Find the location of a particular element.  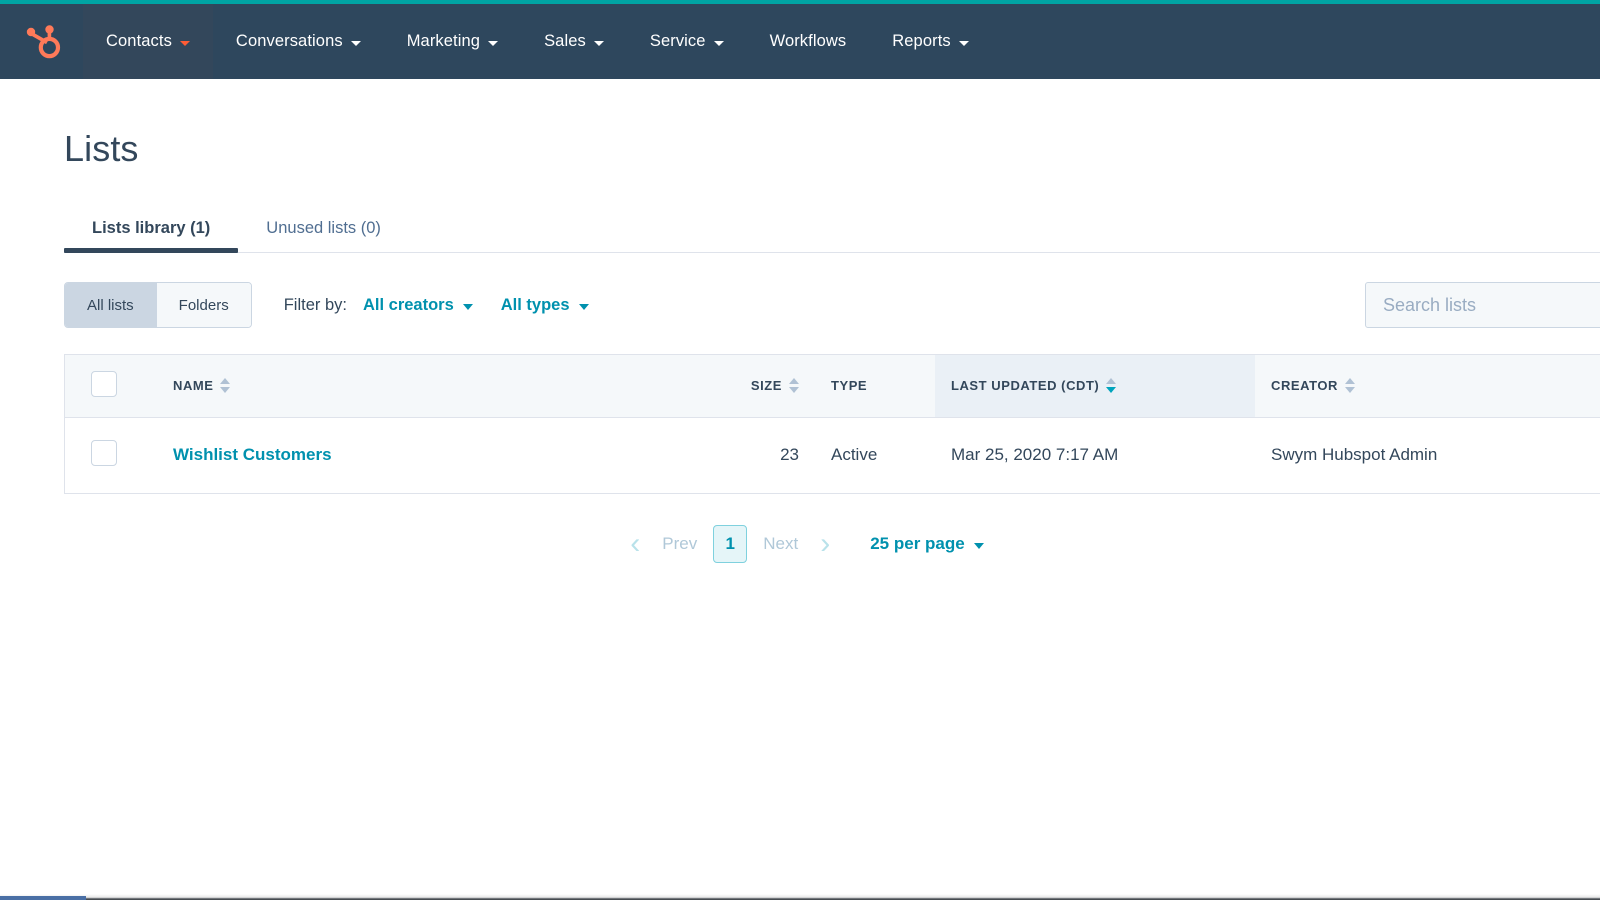

header-label: TYPE is located at coordinates (849, 386).